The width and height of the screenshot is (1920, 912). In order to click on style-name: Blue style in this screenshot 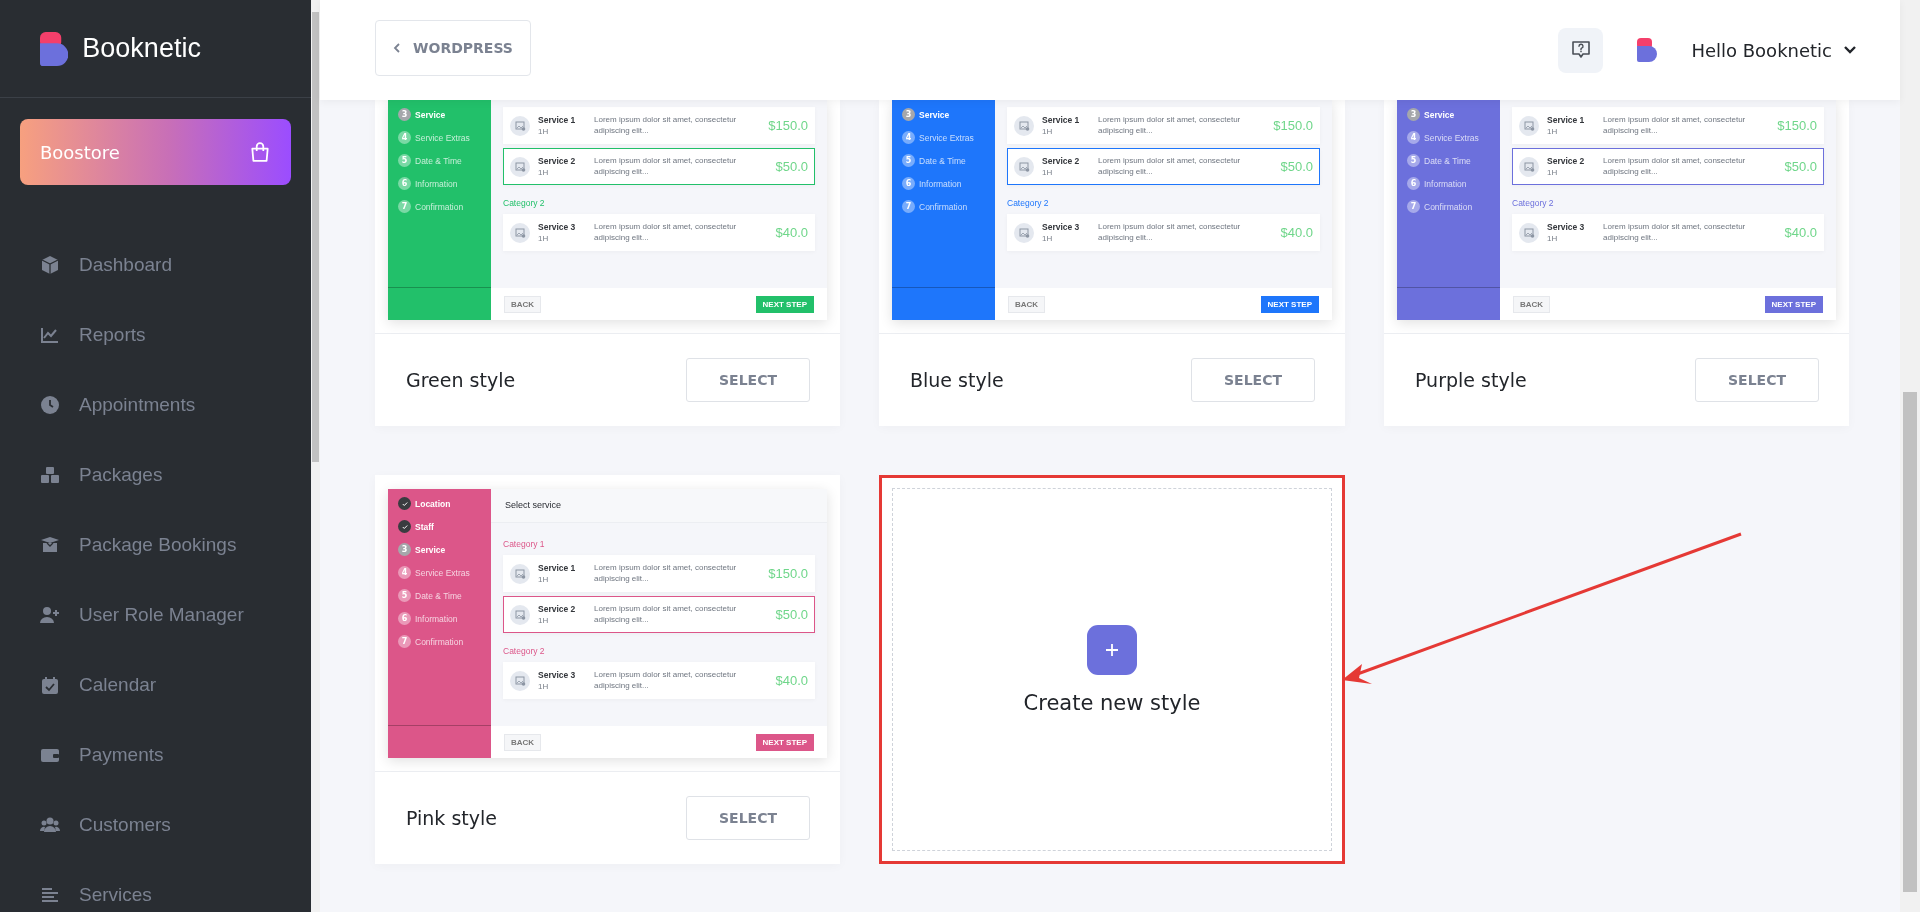, I will do `click(957, 380)`.